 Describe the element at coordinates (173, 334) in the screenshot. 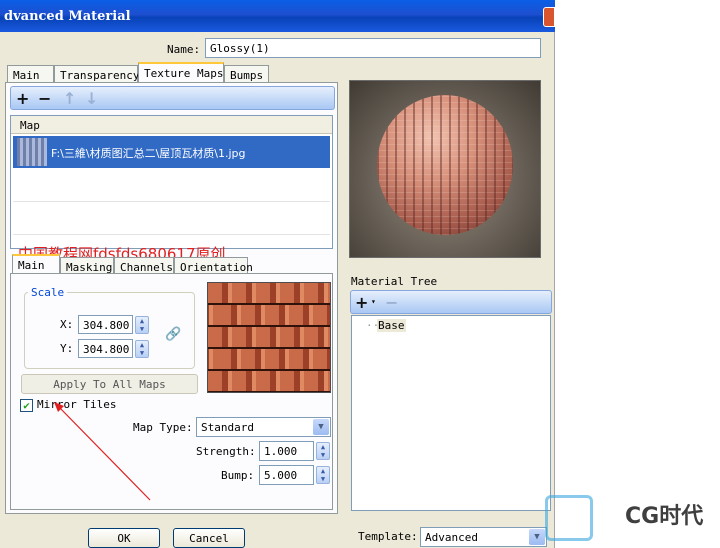

I see `link-icon: 🔗` at that location.